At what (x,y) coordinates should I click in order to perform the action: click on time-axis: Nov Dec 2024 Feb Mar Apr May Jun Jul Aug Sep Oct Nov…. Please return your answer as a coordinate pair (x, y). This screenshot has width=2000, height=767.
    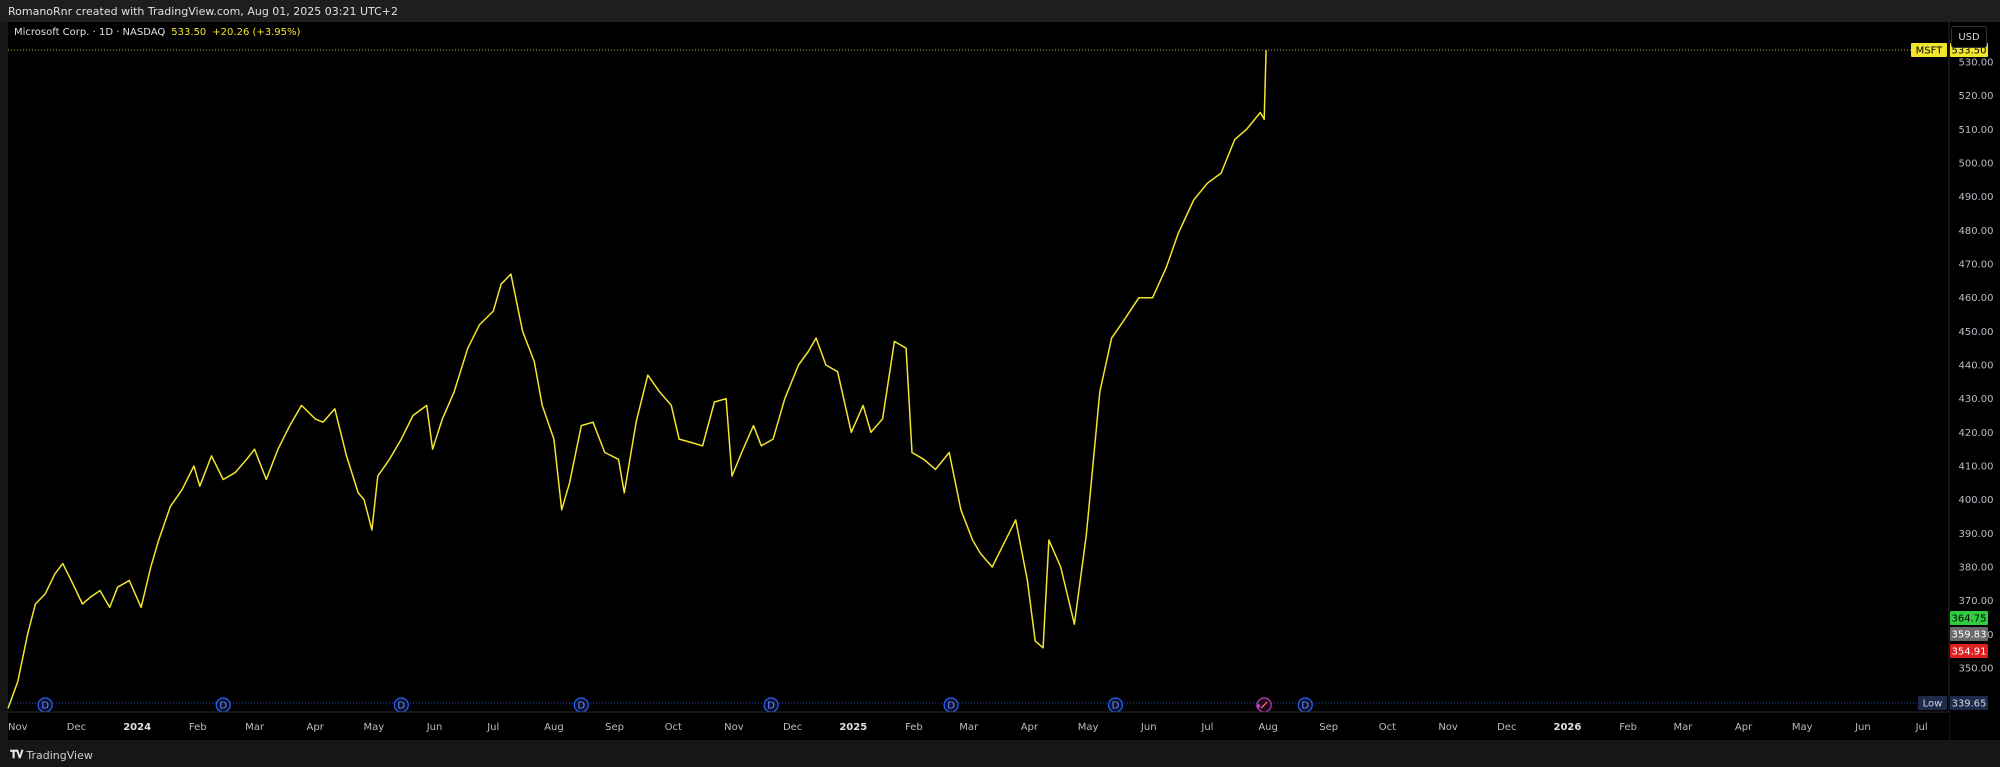
    Looking at the image, I should click on (978, 725).